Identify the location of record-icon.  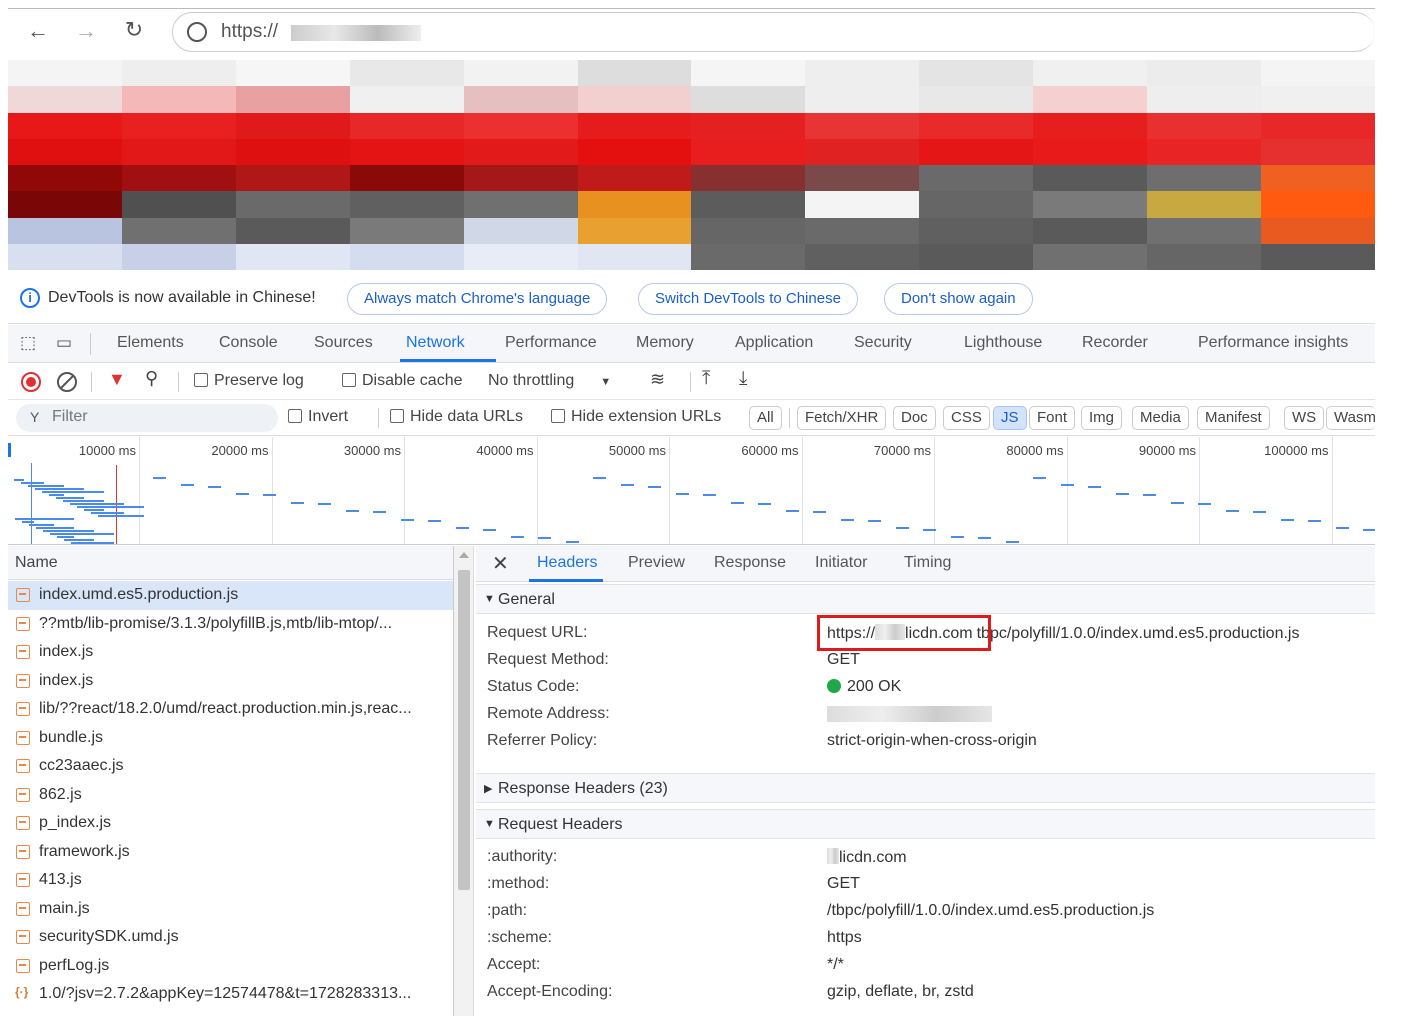
(31, 382).